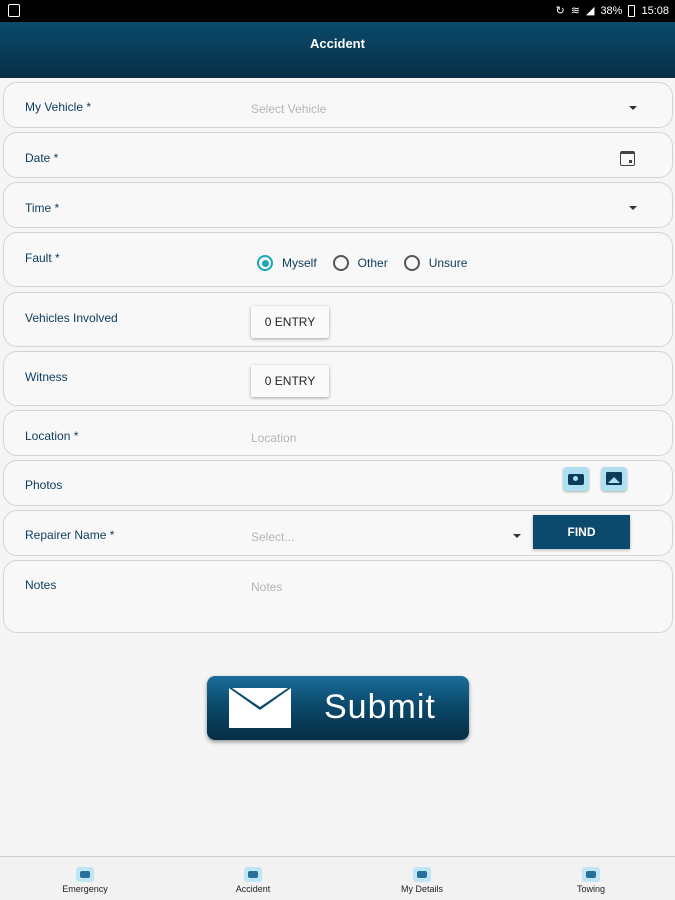  I want to click on sync-icon: ↻, so click(560, 11).